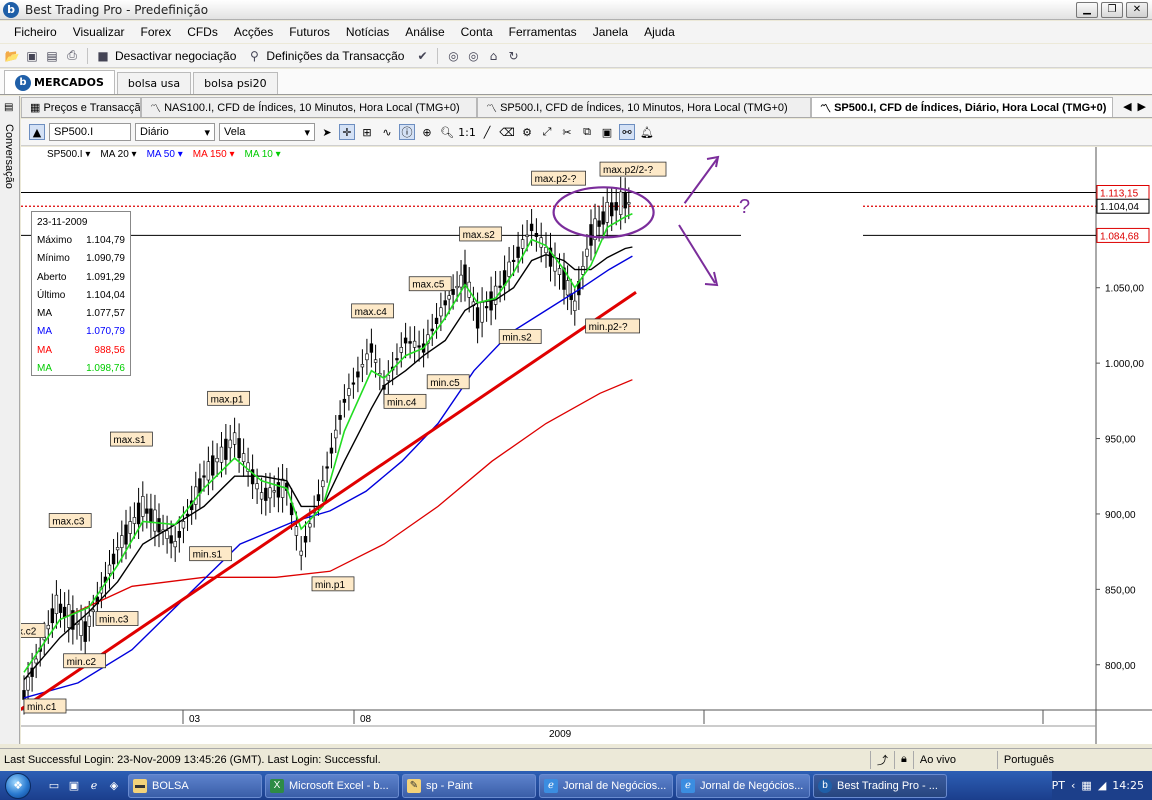  Describe the element at coordinates (1112, 10) in the screenshot. I see `restore-button: ❐` at that location.